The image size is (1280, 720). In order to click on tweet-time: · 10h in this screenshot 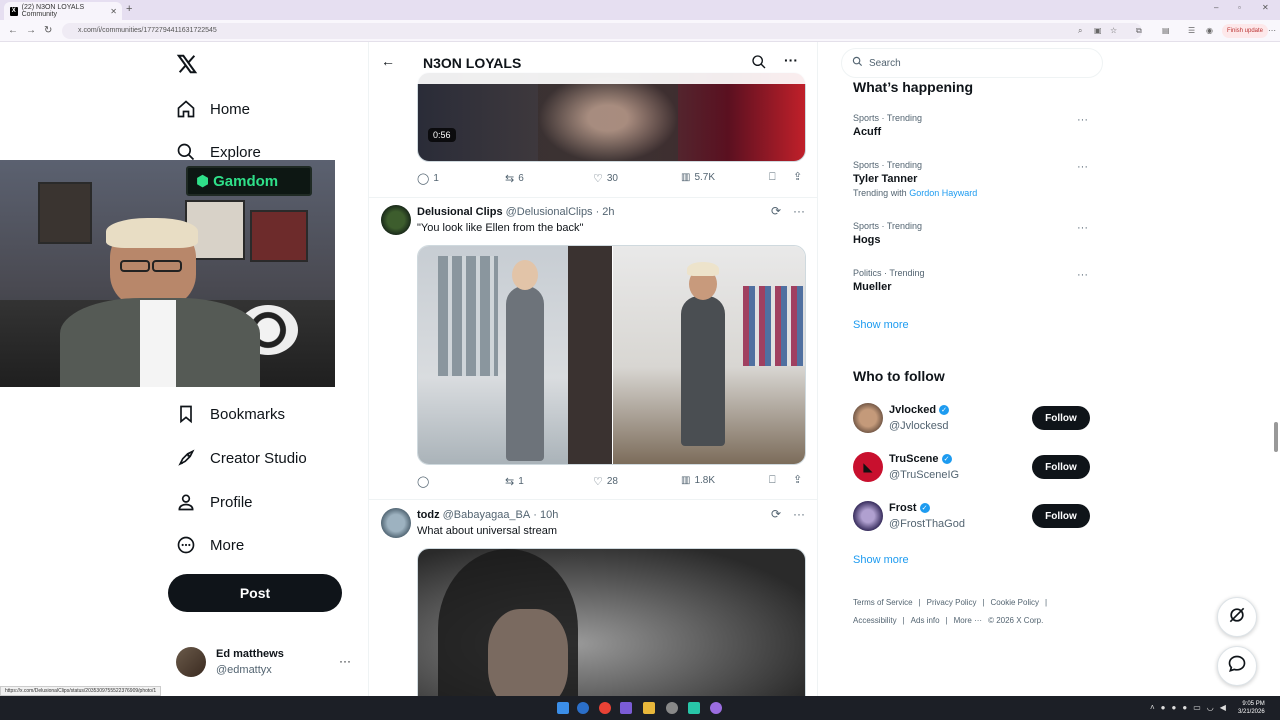, I will do `click(545, 515)`.